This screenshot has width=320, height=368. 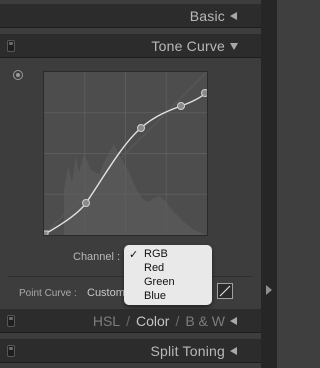 I want to click on checkmark-icon: ✓, so click(x=134, y=255).